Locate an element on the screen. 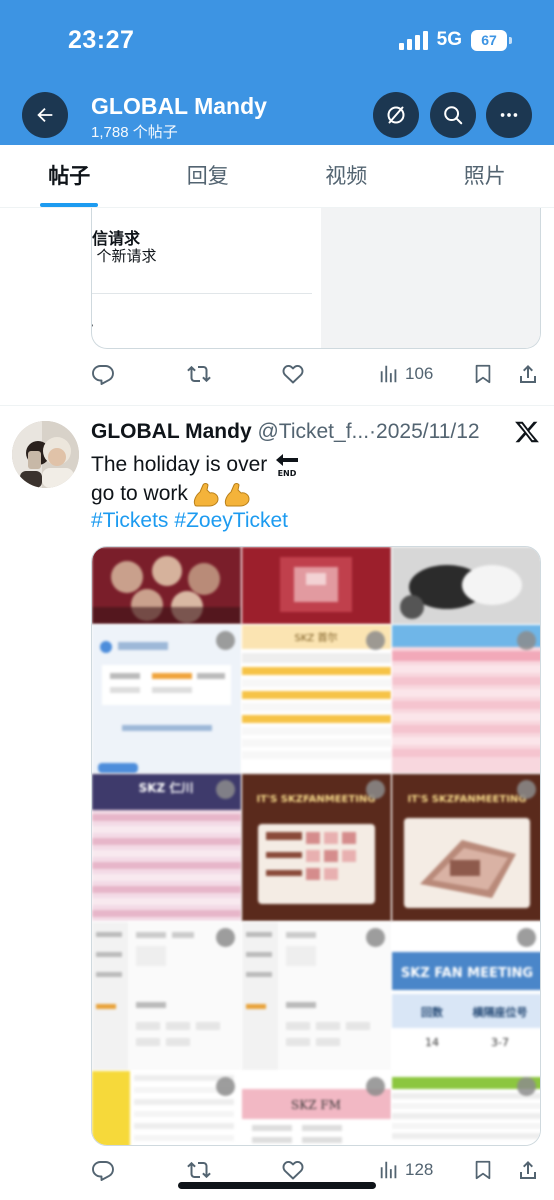 The image size is (554, 1200). back-arrow-icon is located at coordinates (45, 115).